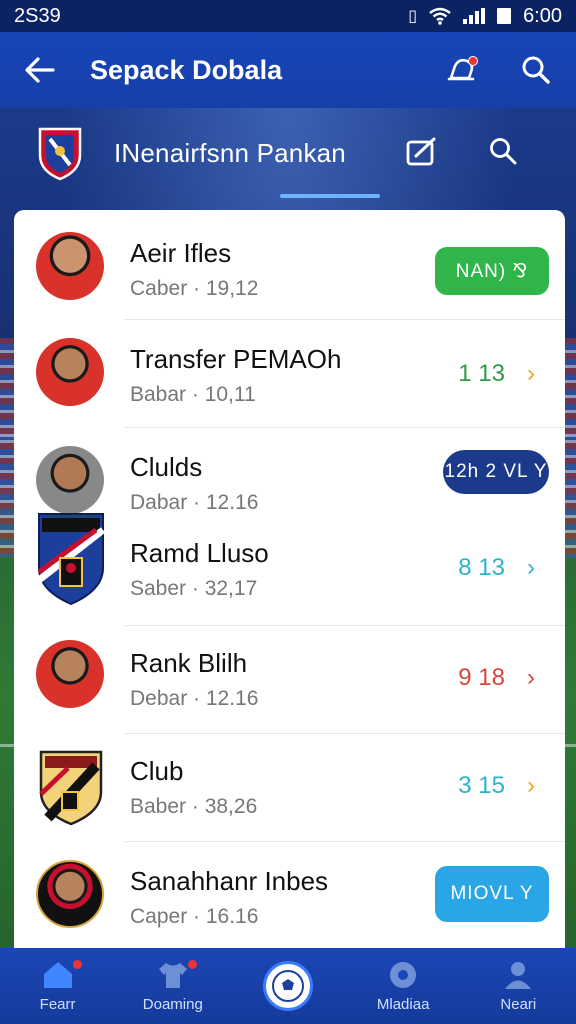  What do you see at coordinates (481, 785) in the screenshot?
I see `score-value: 3 15` at bounding box center [481, 785].